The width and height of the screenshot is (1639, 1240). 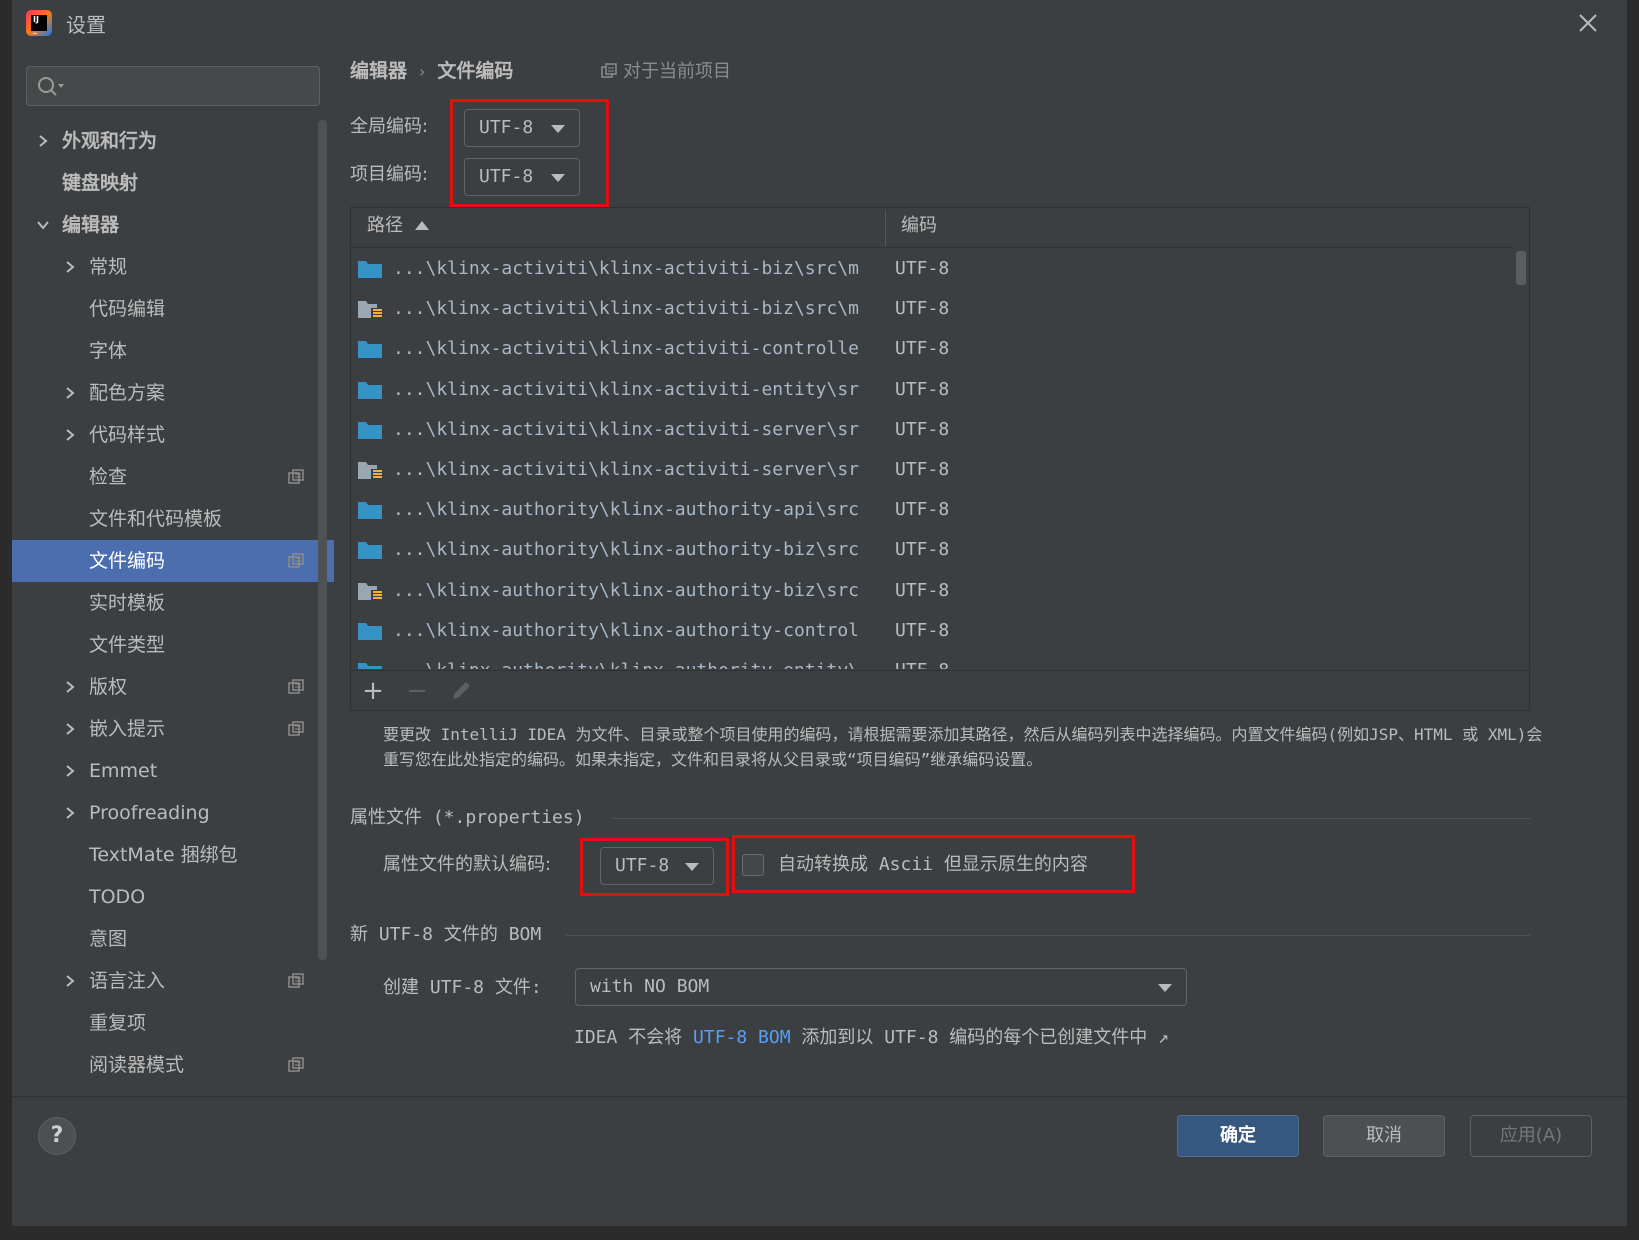 What do you see at coordinates (165, 771) in the screenshot?
I see `sidebar-item: Emmet` at bounding box center [165, 771].